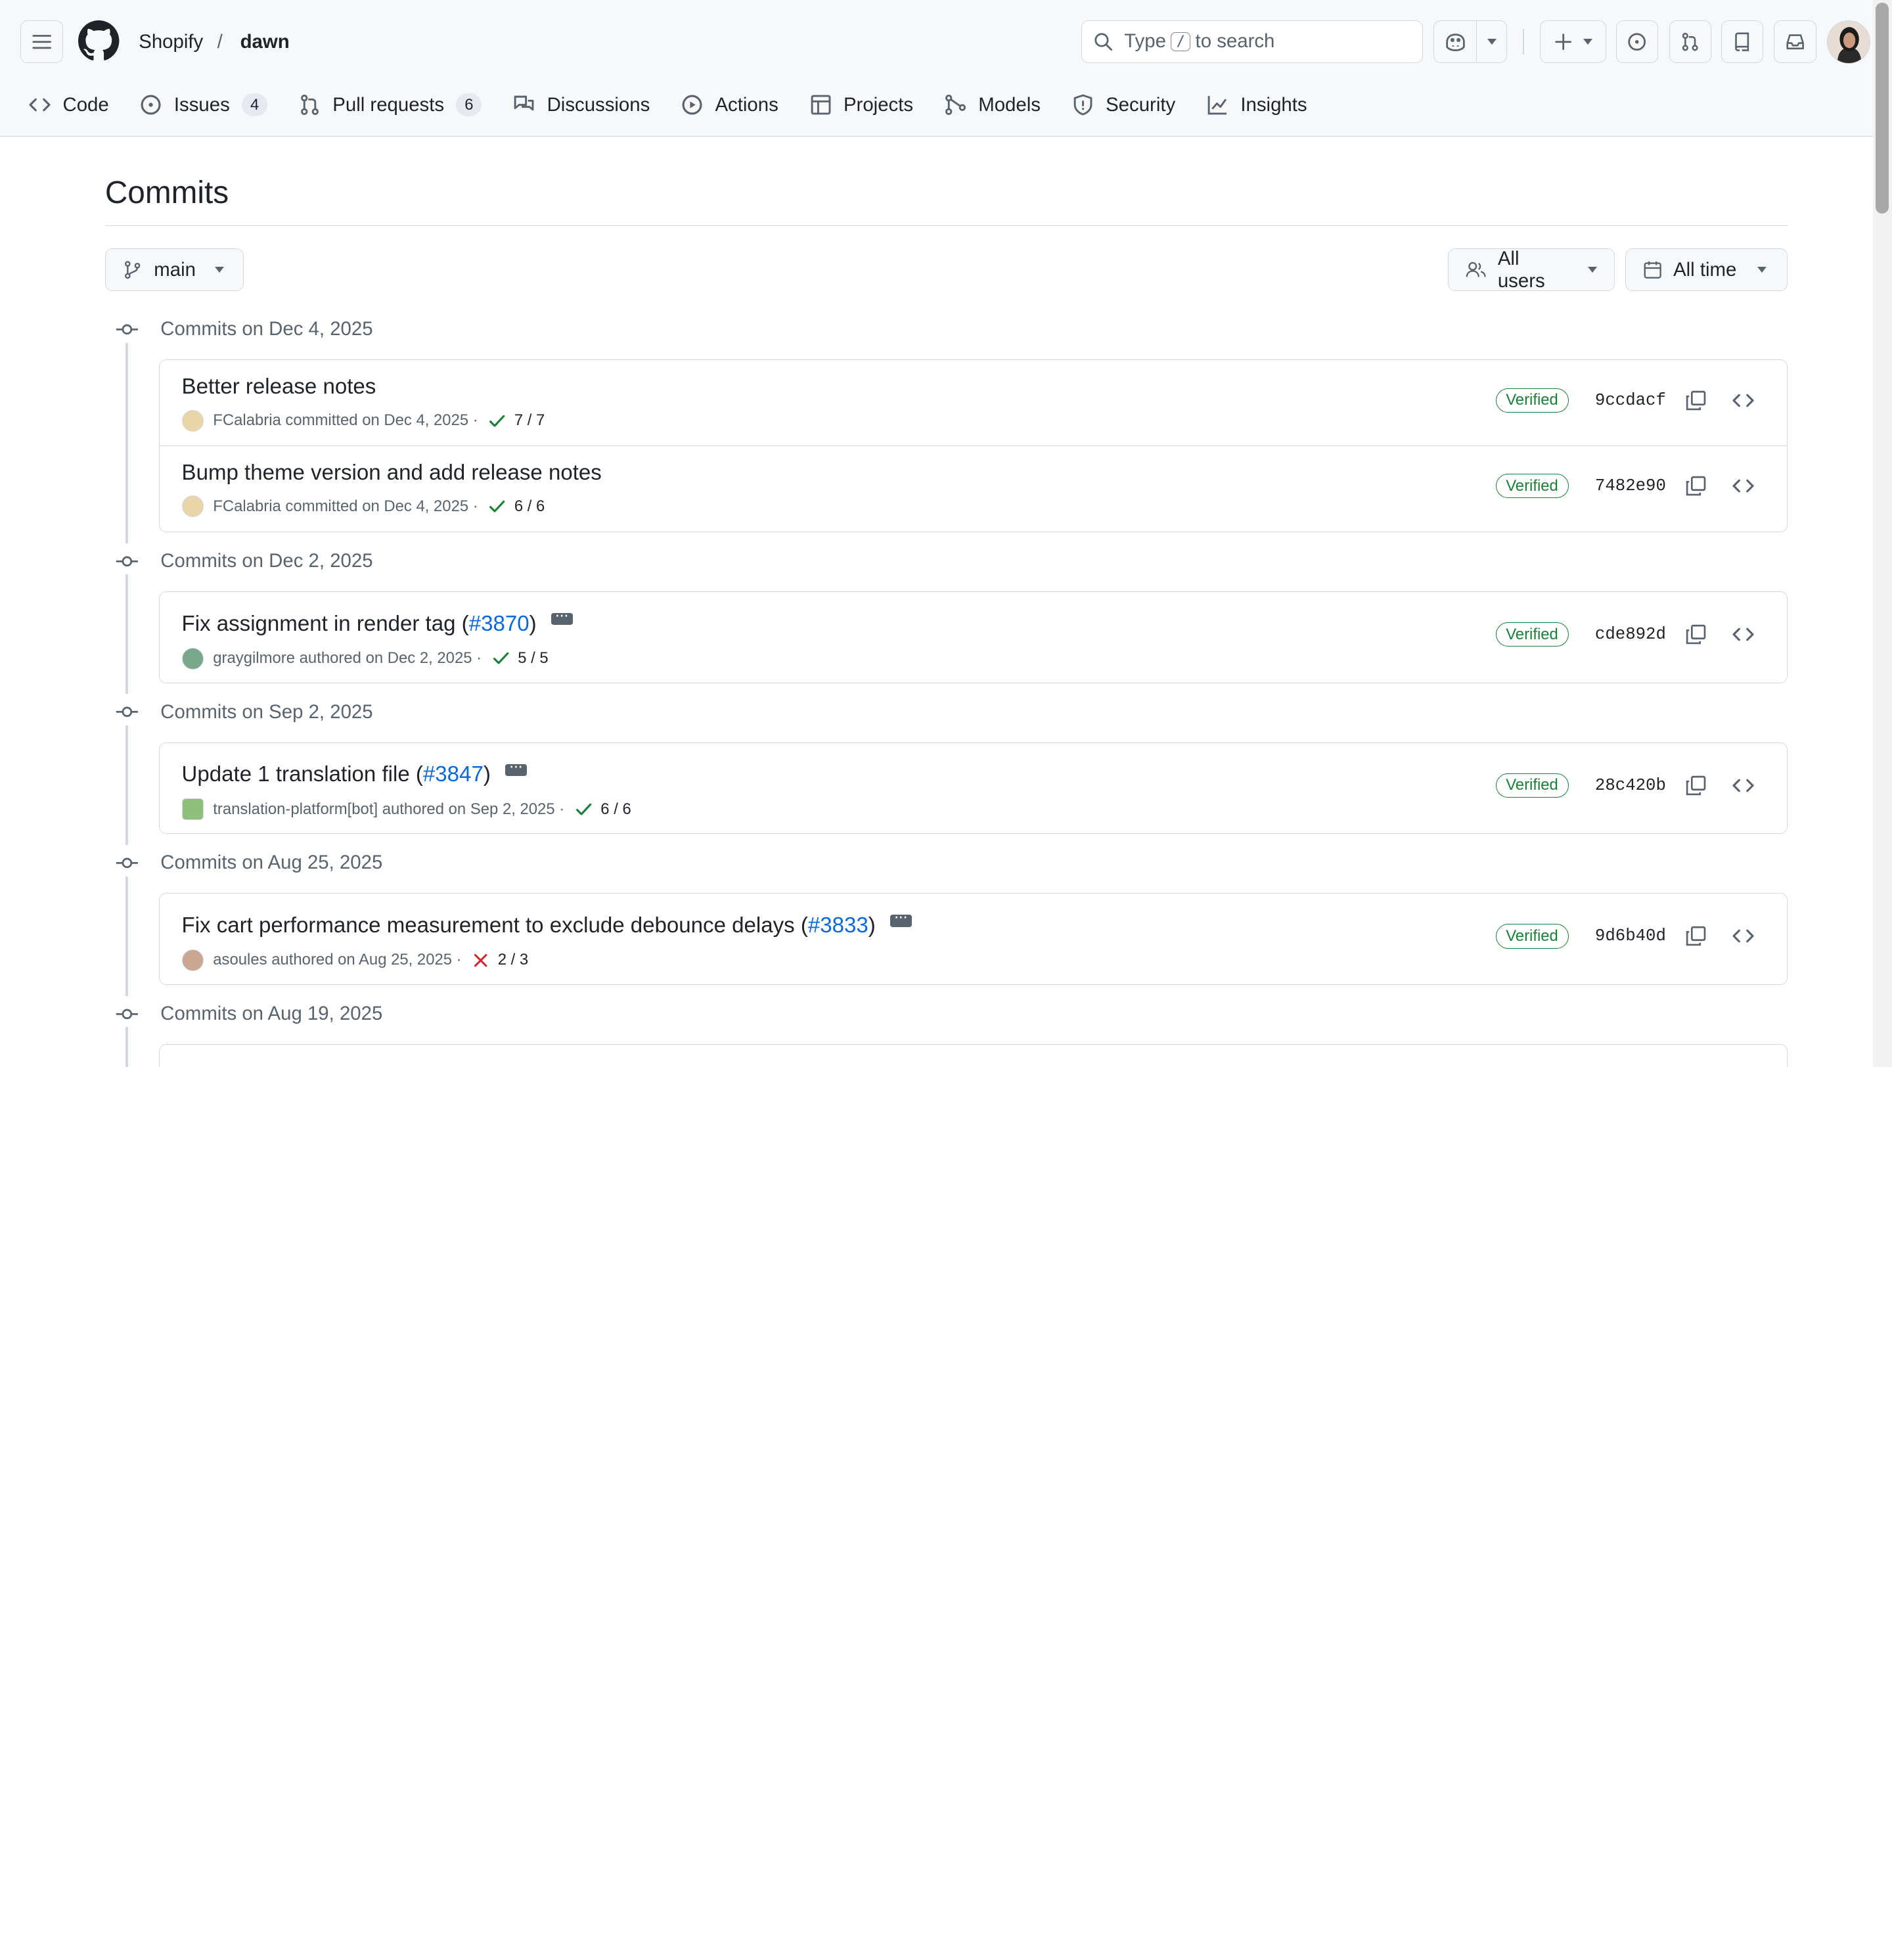 Image resolution: width=1892 pixels, height=1960 pixels. I want to click on user-avatar, so click(1849, 42).